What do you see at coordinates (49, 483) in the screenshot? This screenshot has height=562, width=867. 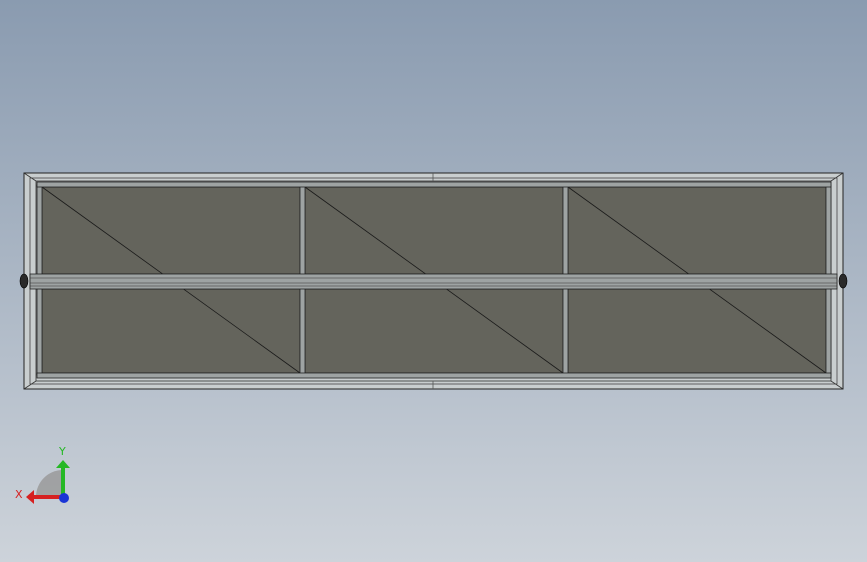 I see `xy-plane-indicator` at bounding box center [49, 483].